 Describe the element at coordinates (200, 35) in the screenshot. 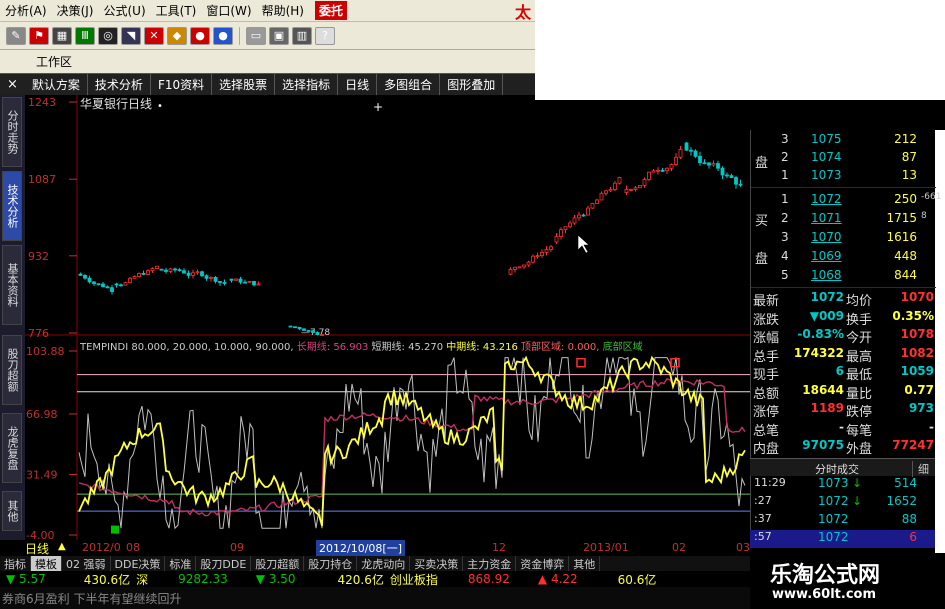

I see `red-link-icon: ●` at that location.